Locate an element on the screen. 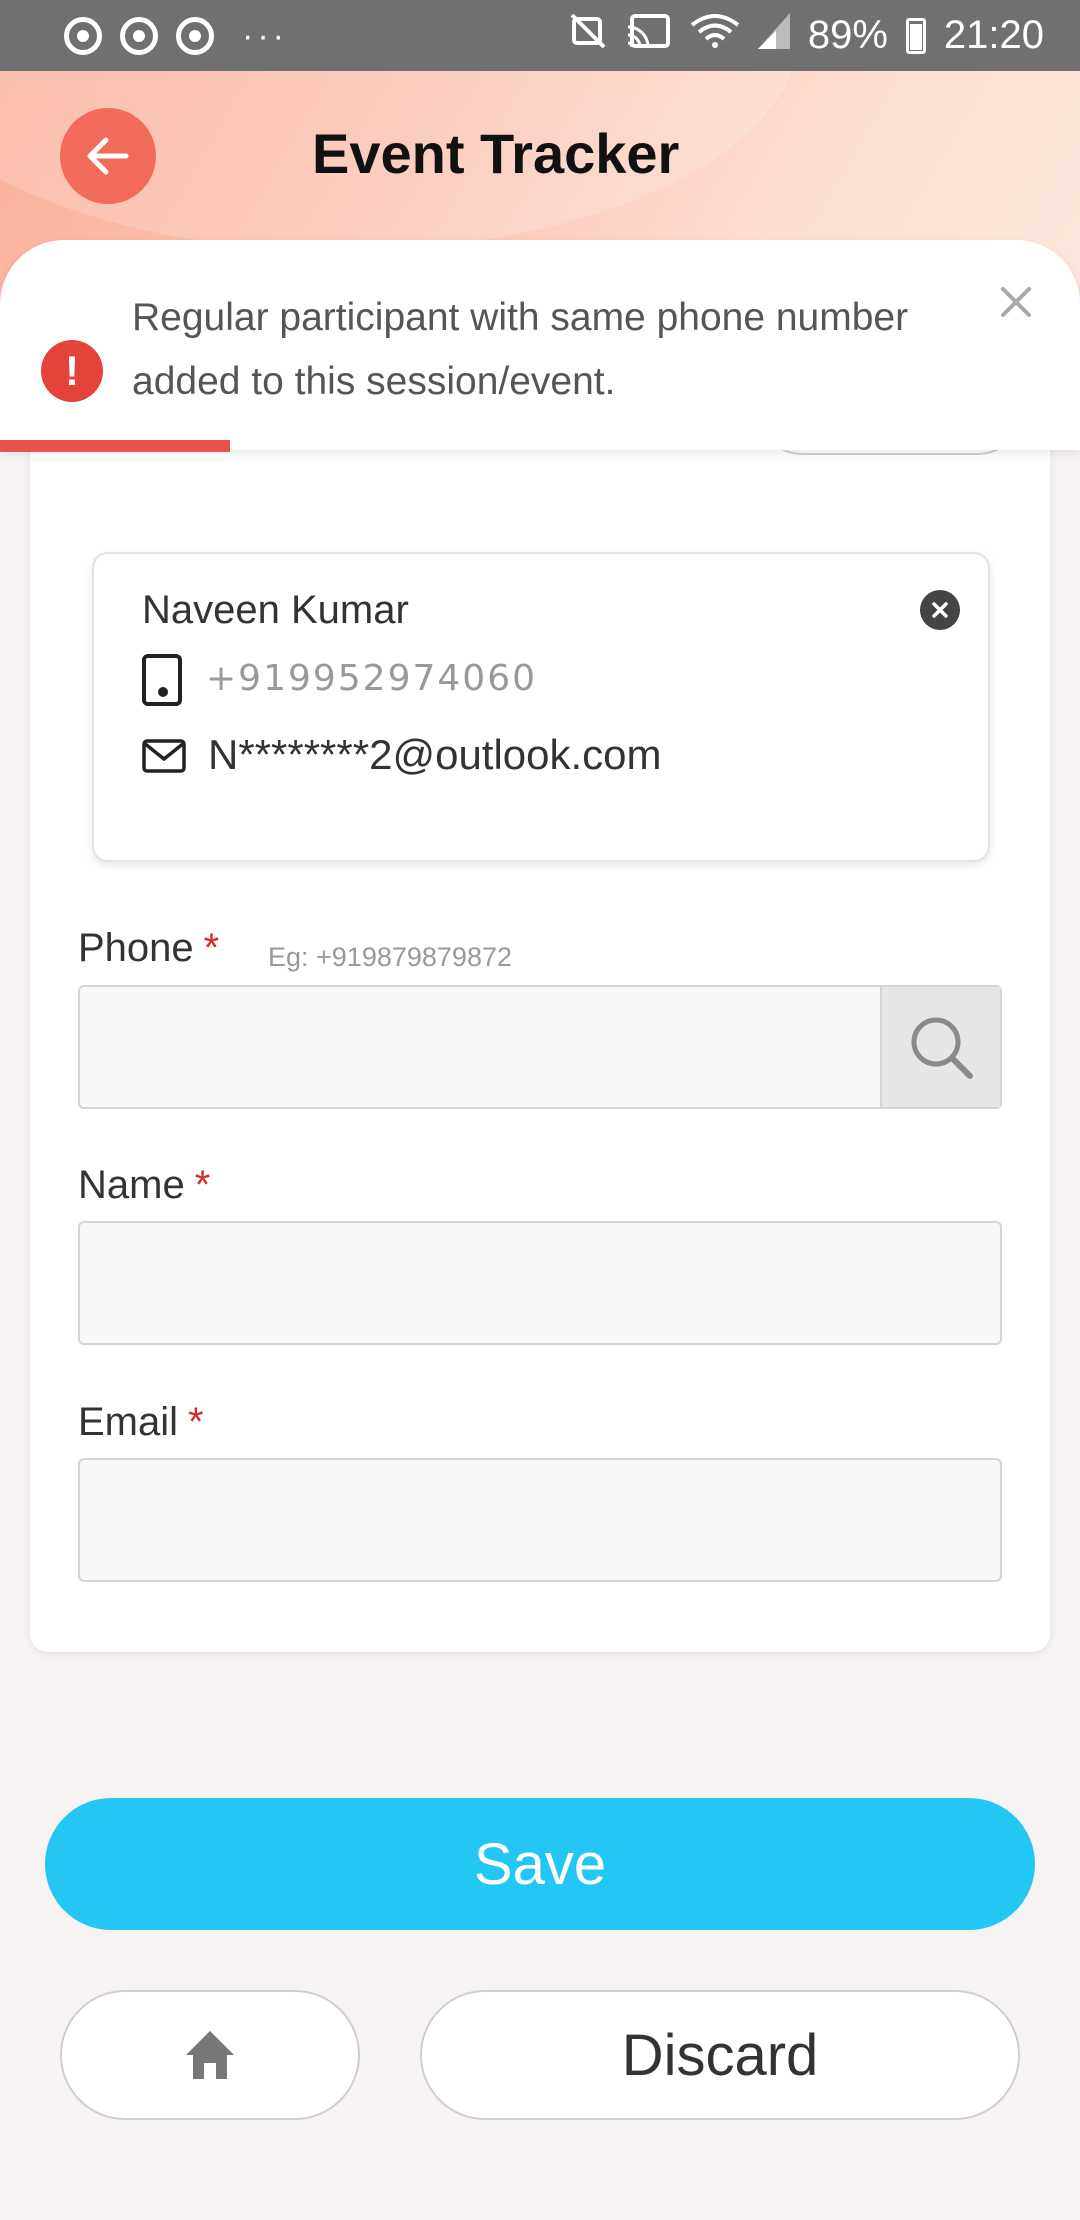  participant-email: N********2@outlook.com is located at coordinates (435, 754).